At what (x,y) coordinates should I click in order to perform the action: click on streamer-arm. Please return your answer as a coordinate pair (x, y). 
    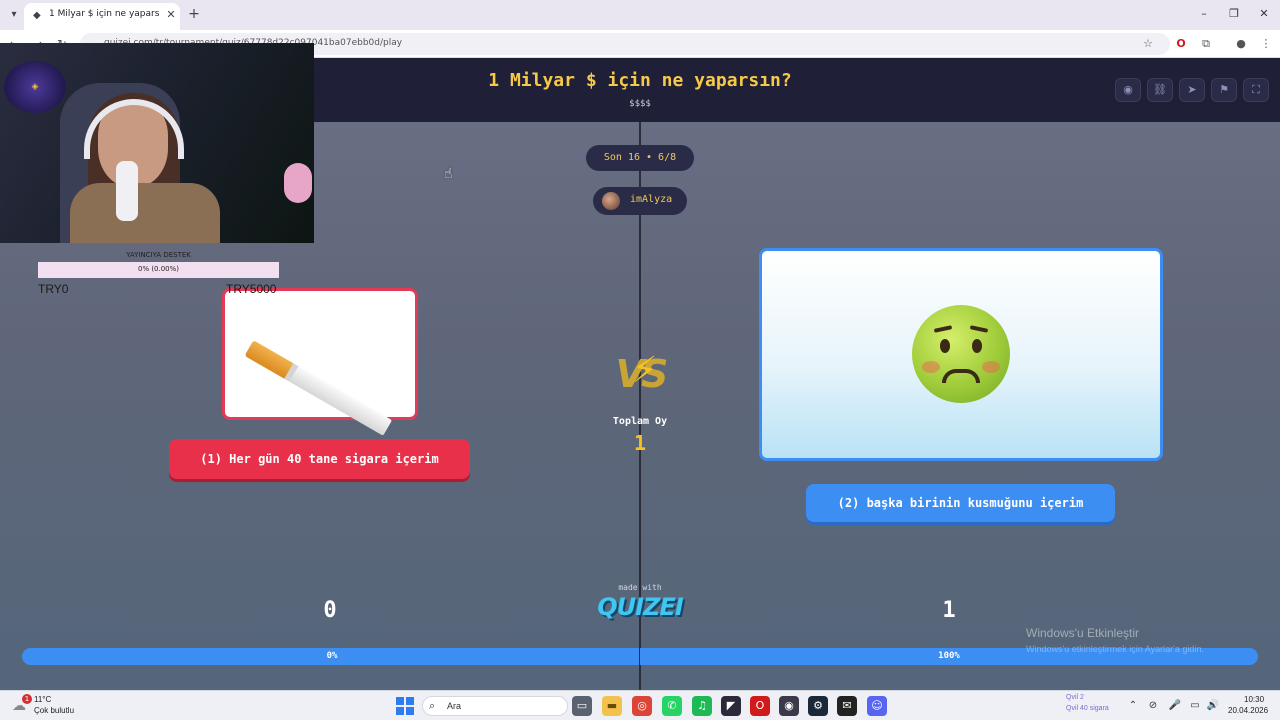
    Looking at the image, I should click on (127, 191).